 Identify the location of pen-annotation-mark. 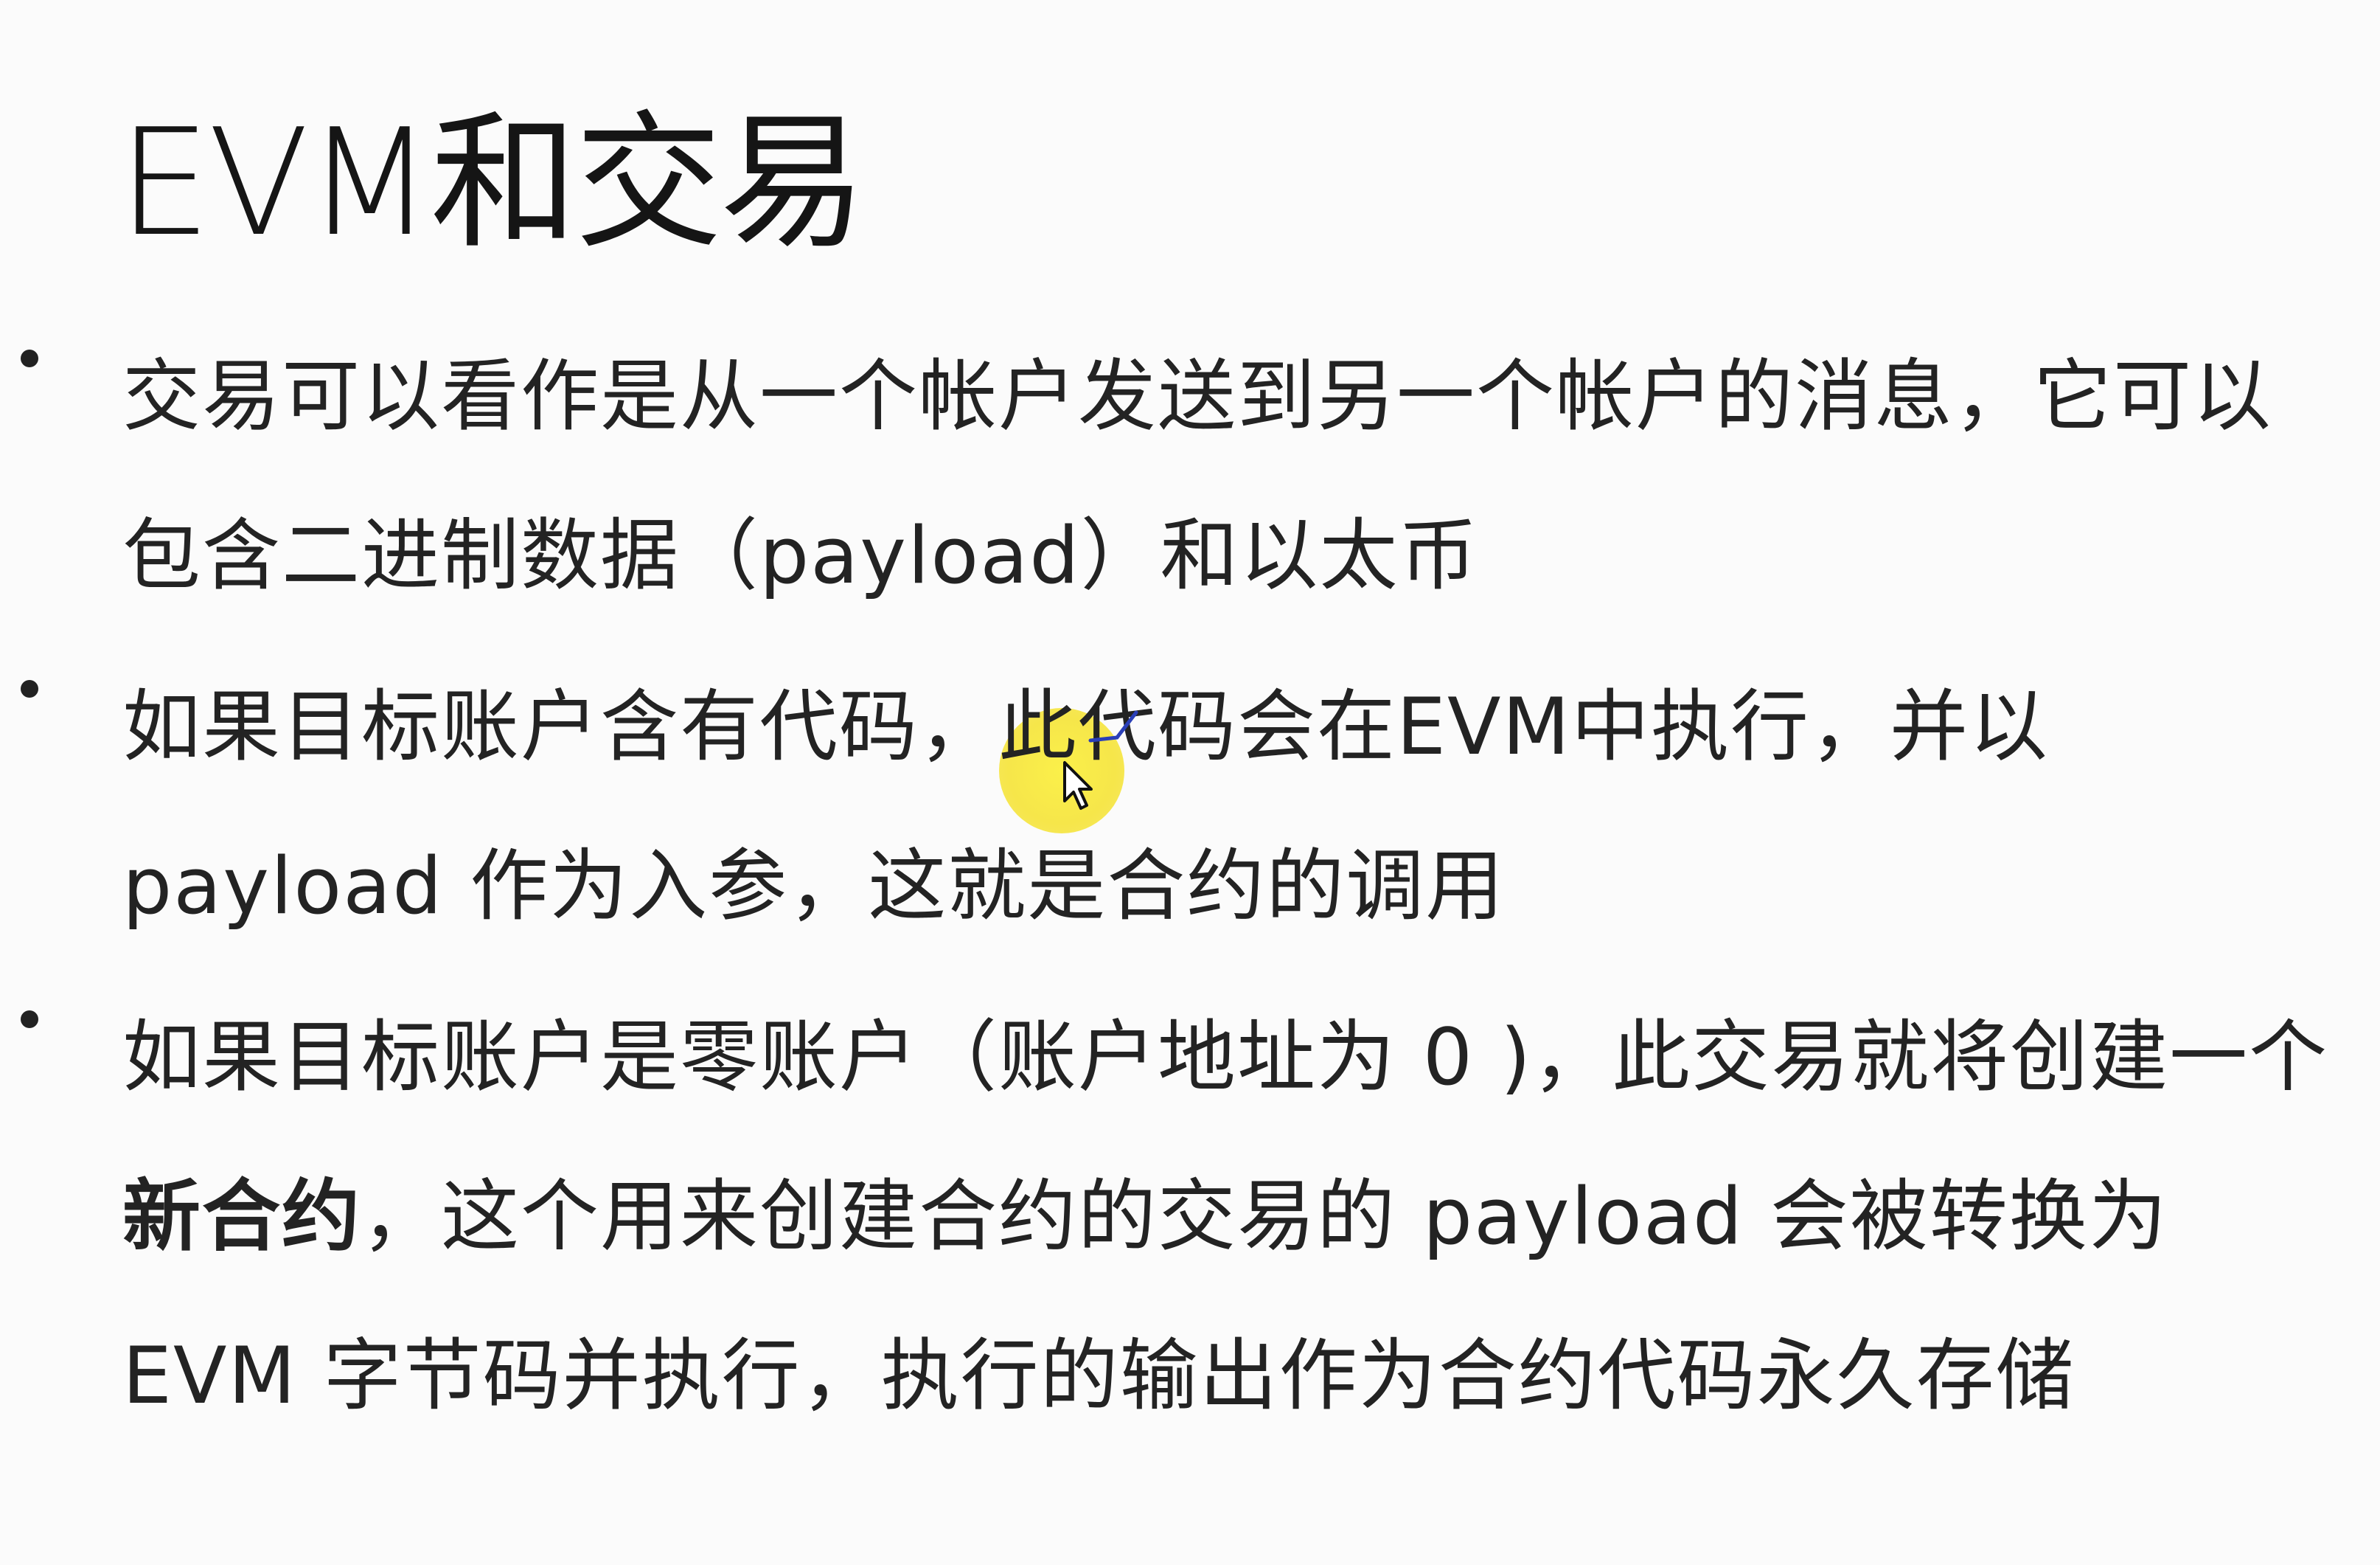
(1113, 726).